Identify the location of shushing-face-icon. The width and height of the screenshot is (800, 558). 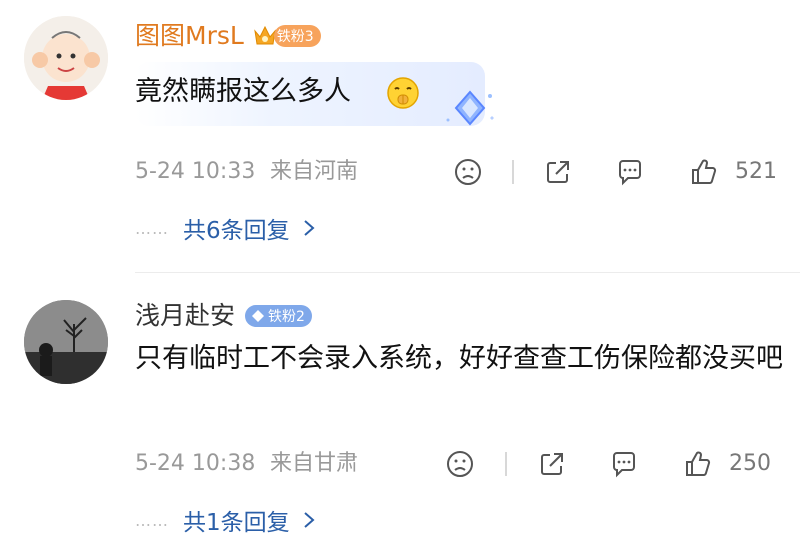
(403, 93).